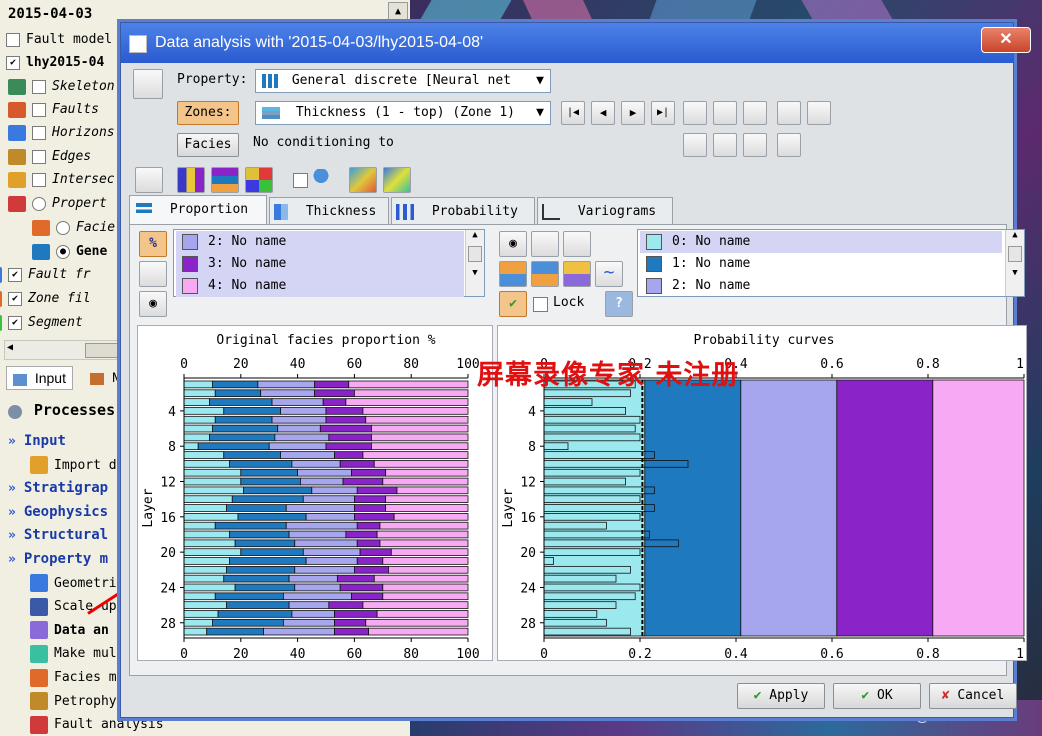 This screenshot has height=736, width=1042. What do you see at coordinates (148, 84) in the screenshot?
I see `settings-chart-icon` at bounding box center [148, 84].